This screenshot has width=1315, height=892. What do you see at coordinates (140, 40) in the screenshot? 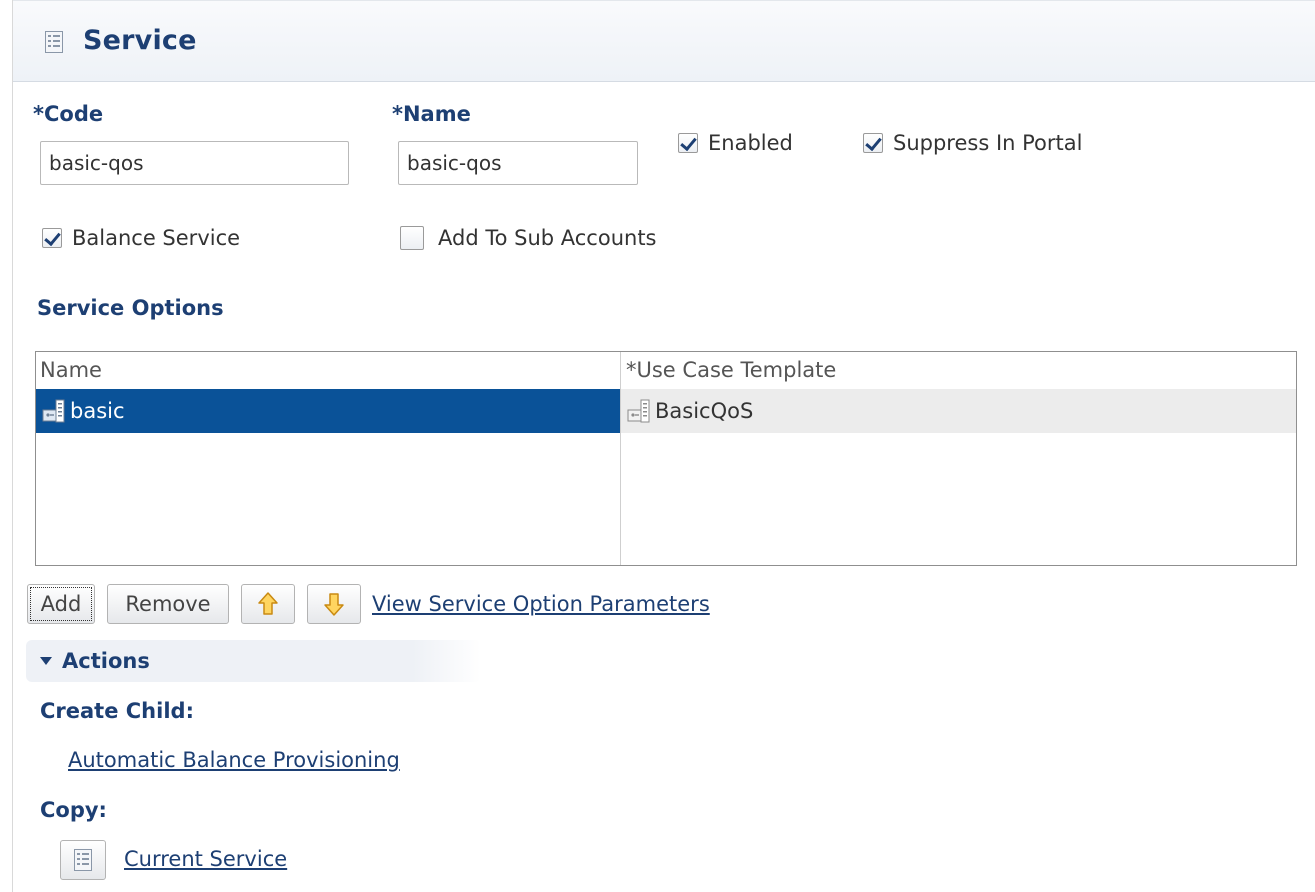
I see `page-title: Service` at bounding box center [140, 40].